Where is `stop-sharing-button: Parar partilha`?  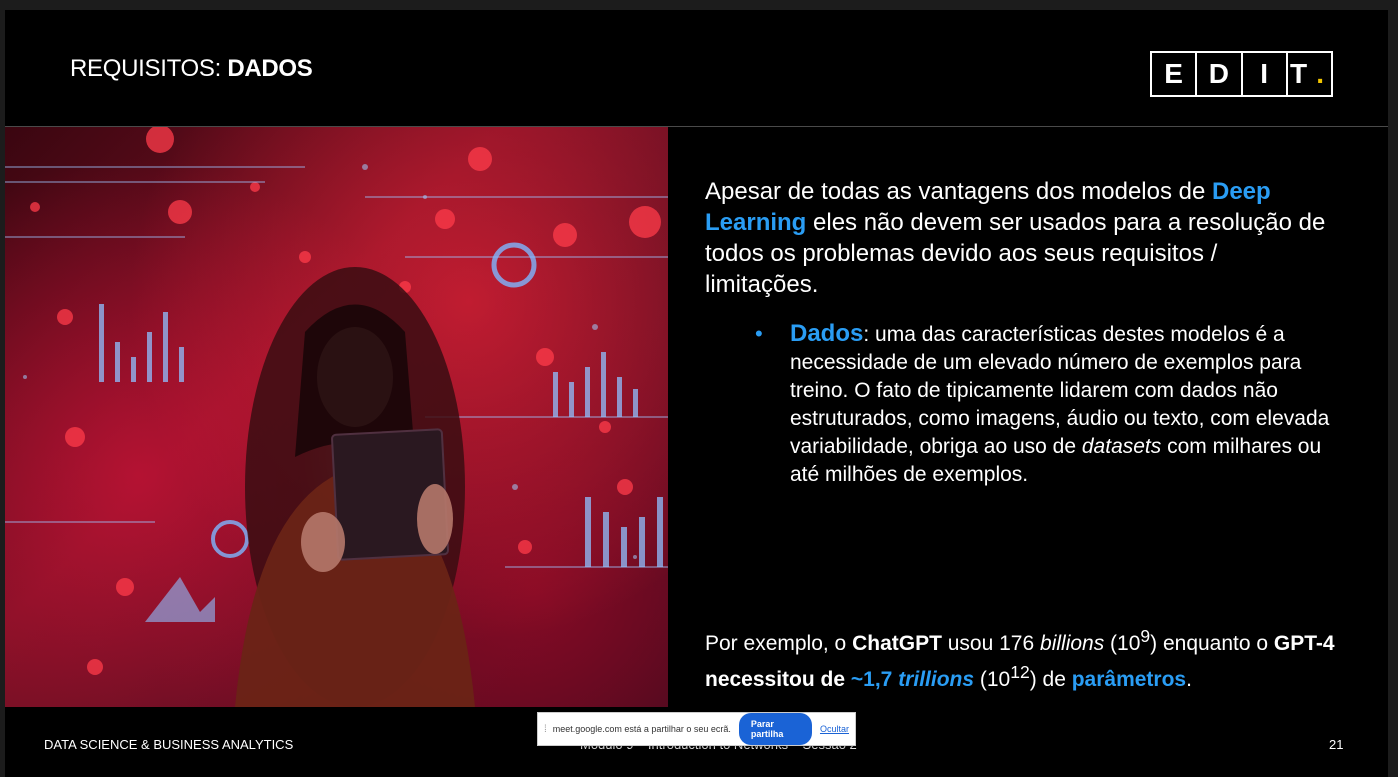 stop-sharing-button: Parar partilha is located at coordinates (775, 729).